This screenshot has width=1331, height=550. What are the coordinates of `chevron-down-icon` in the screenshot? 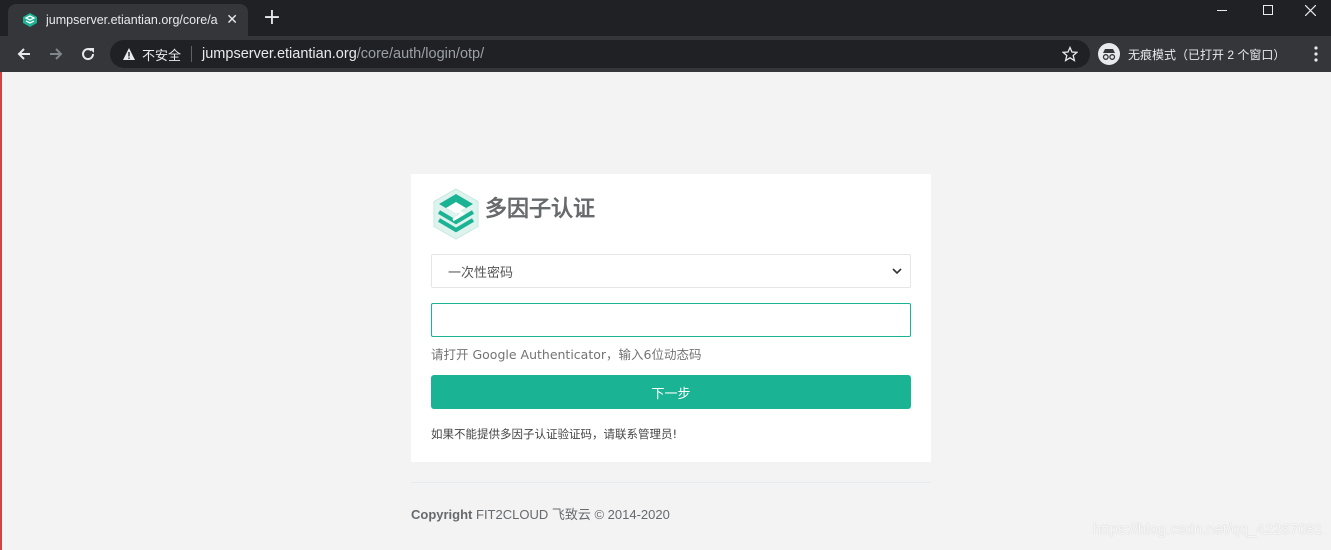 It's located at (897, 271).